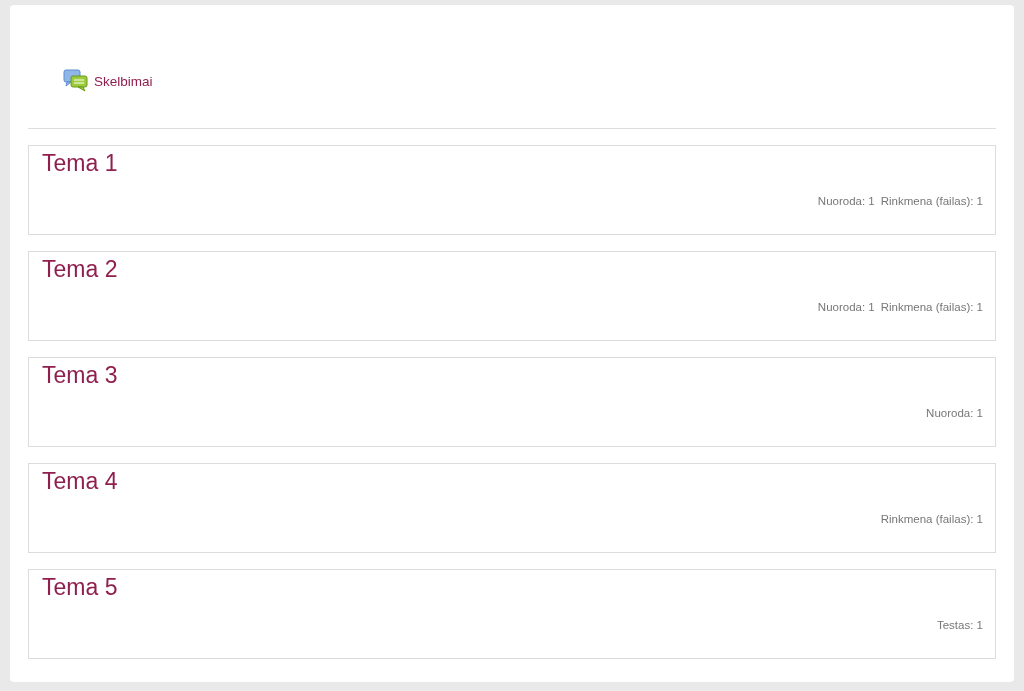 The height and width of the screenshot is (691, 1024). I want to click on chat-bubbles-icon, so click(76, 81).